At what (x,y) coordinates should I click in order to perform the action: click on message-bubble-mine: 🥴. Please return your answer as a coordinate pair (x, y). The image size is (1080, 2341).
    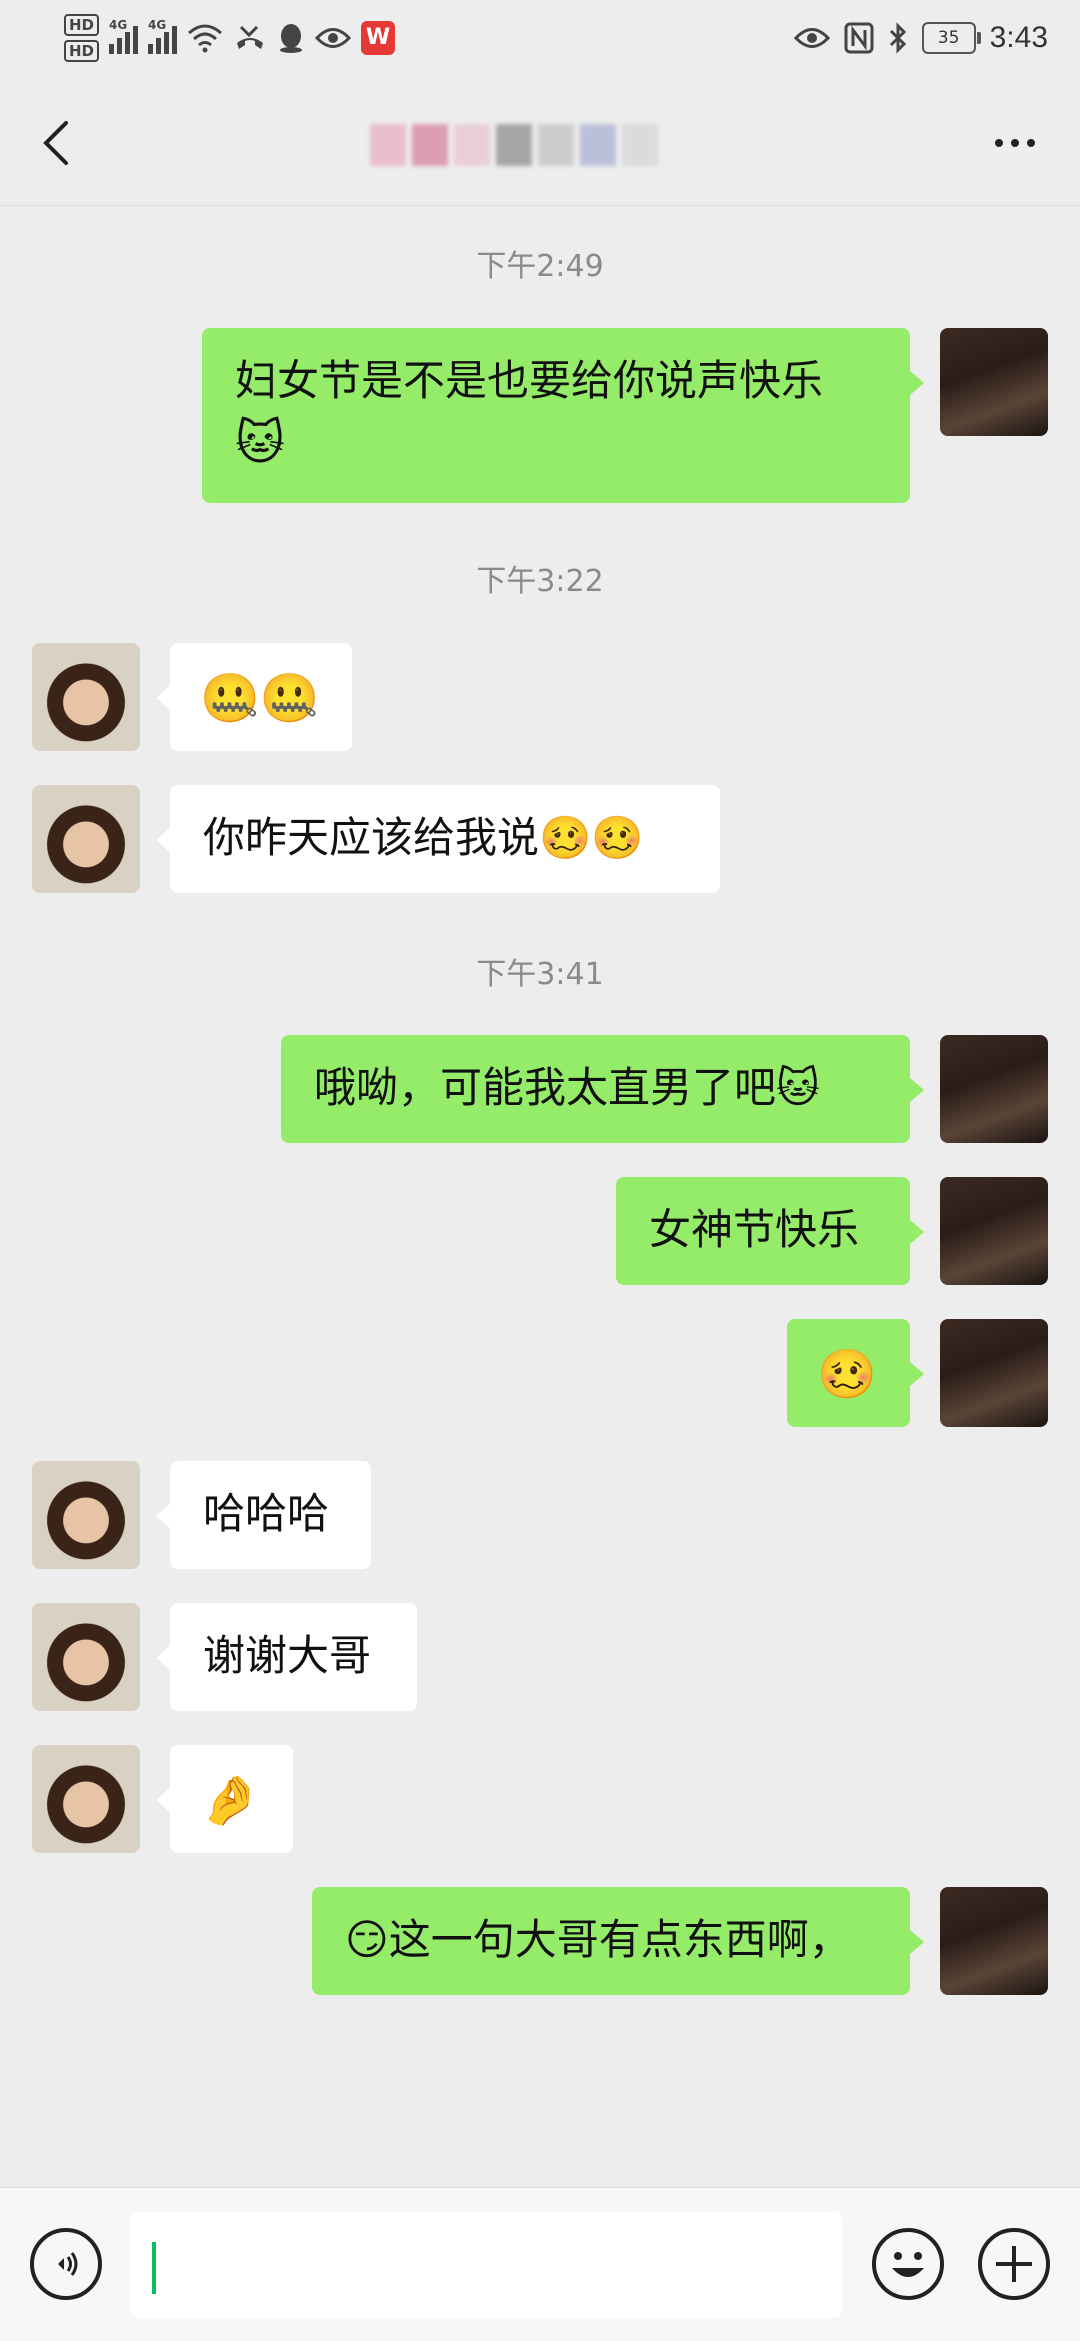
    Looking at the image, I should click on (855, 1373).